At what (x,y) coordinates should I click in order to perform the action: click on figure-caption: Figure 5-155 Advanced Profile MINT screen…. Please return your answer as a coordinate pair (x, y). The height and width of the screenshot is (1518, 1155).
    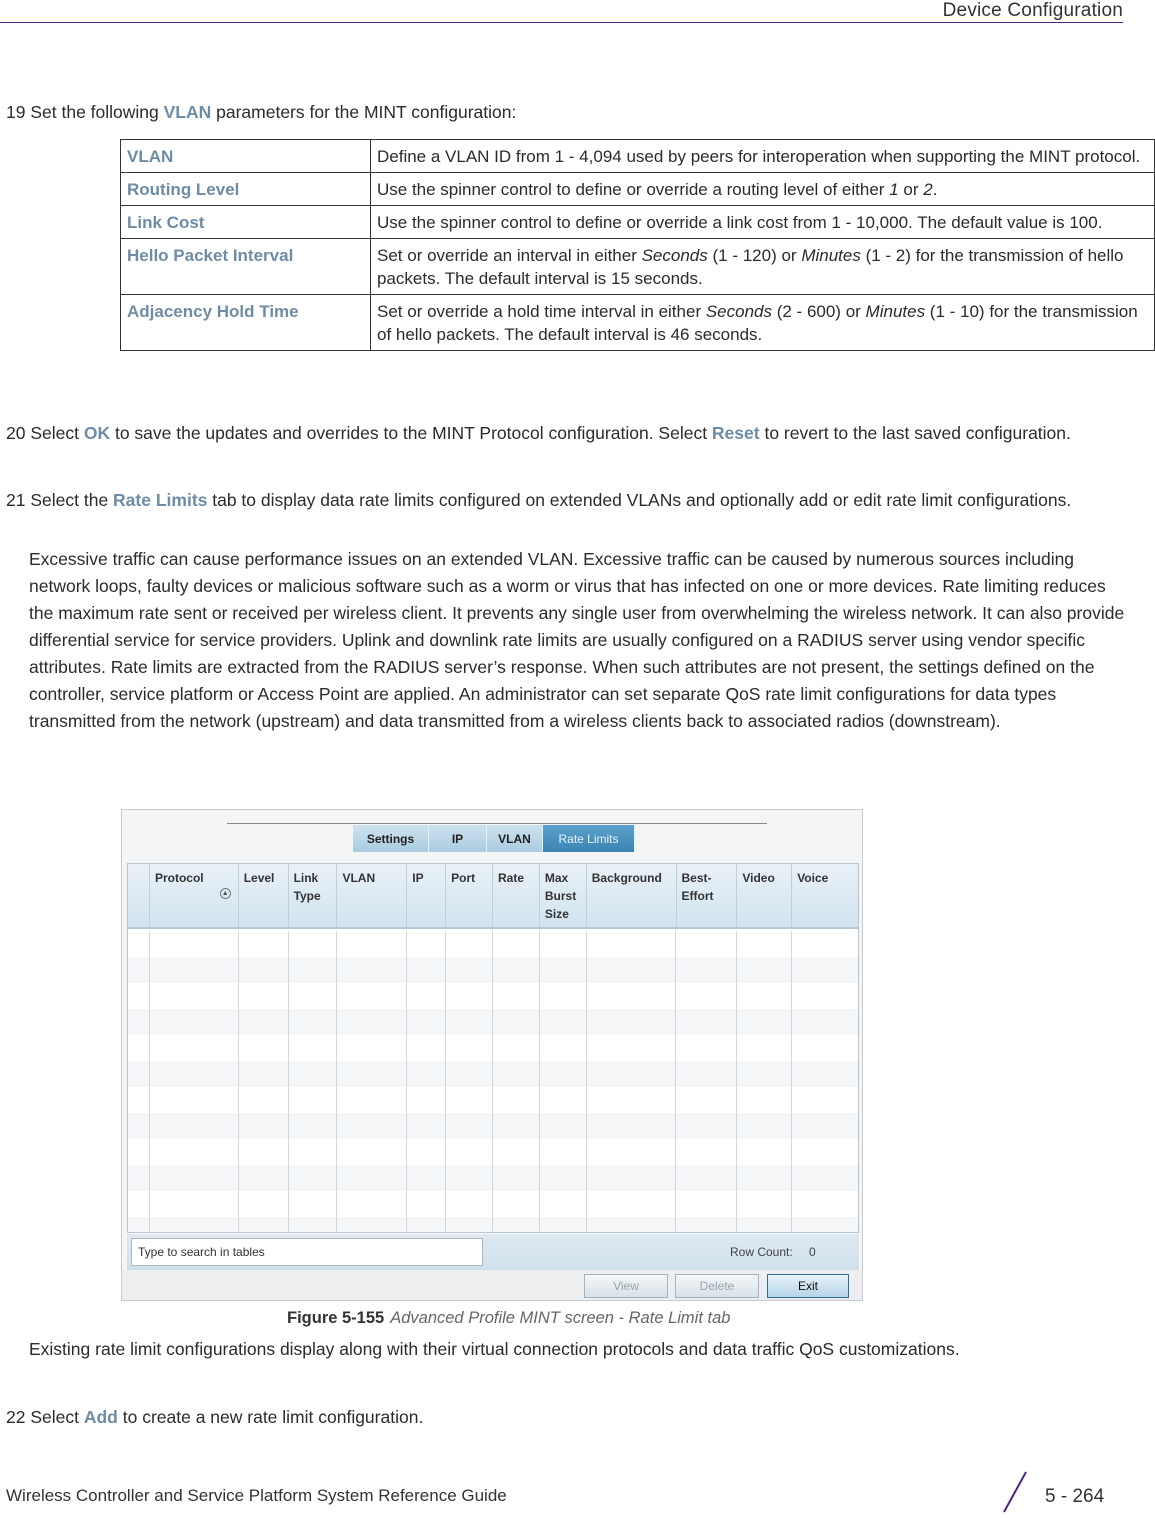
    Looking at the image, I should click on (577, 1318).